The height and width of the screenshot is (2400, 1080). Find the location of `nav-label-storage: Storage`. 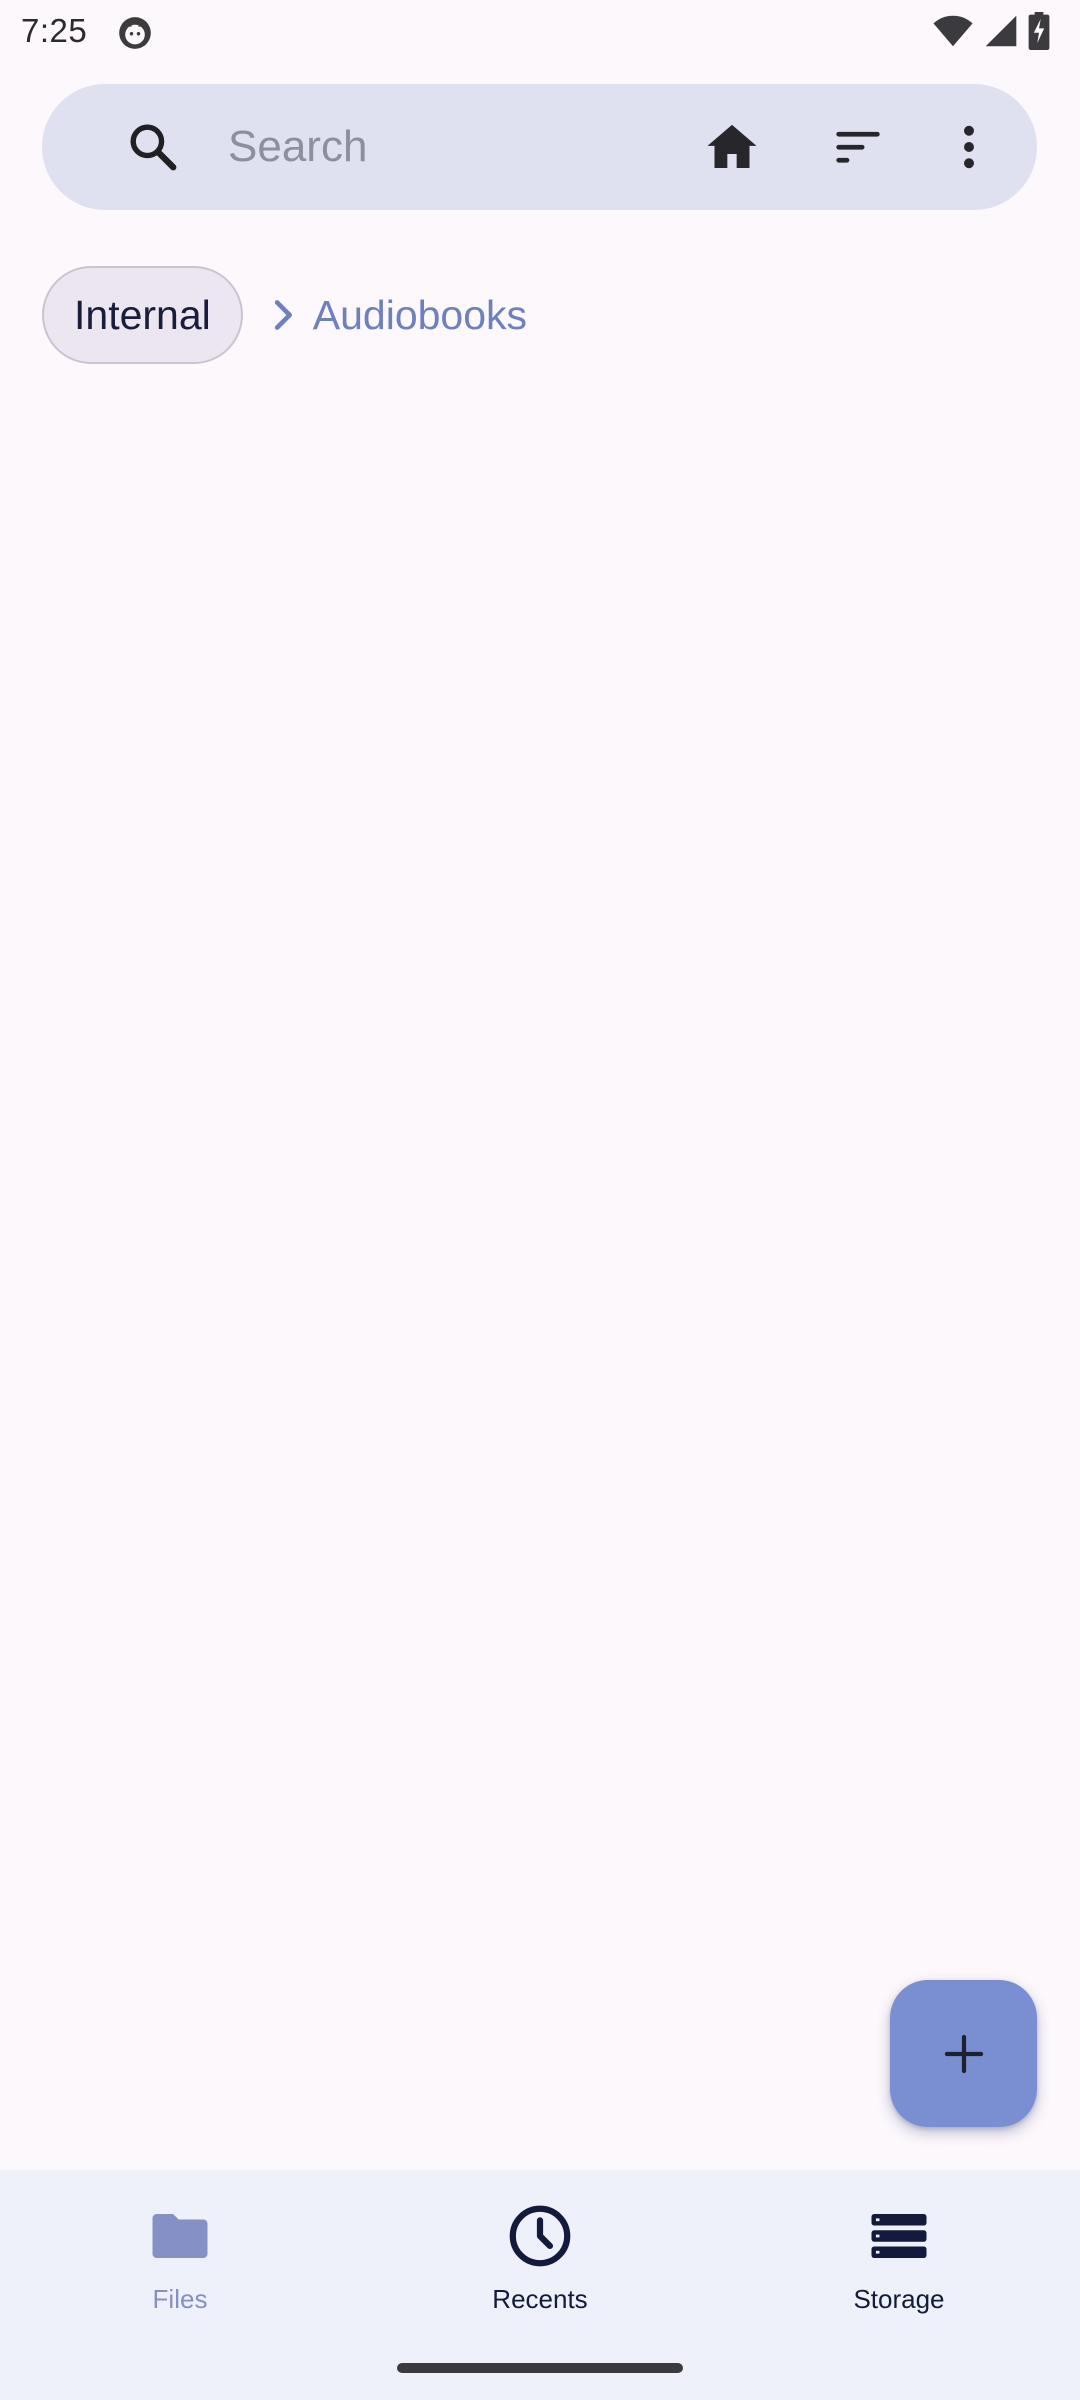

nav-label-storage: Storage is located at coordinates (899, 2299).